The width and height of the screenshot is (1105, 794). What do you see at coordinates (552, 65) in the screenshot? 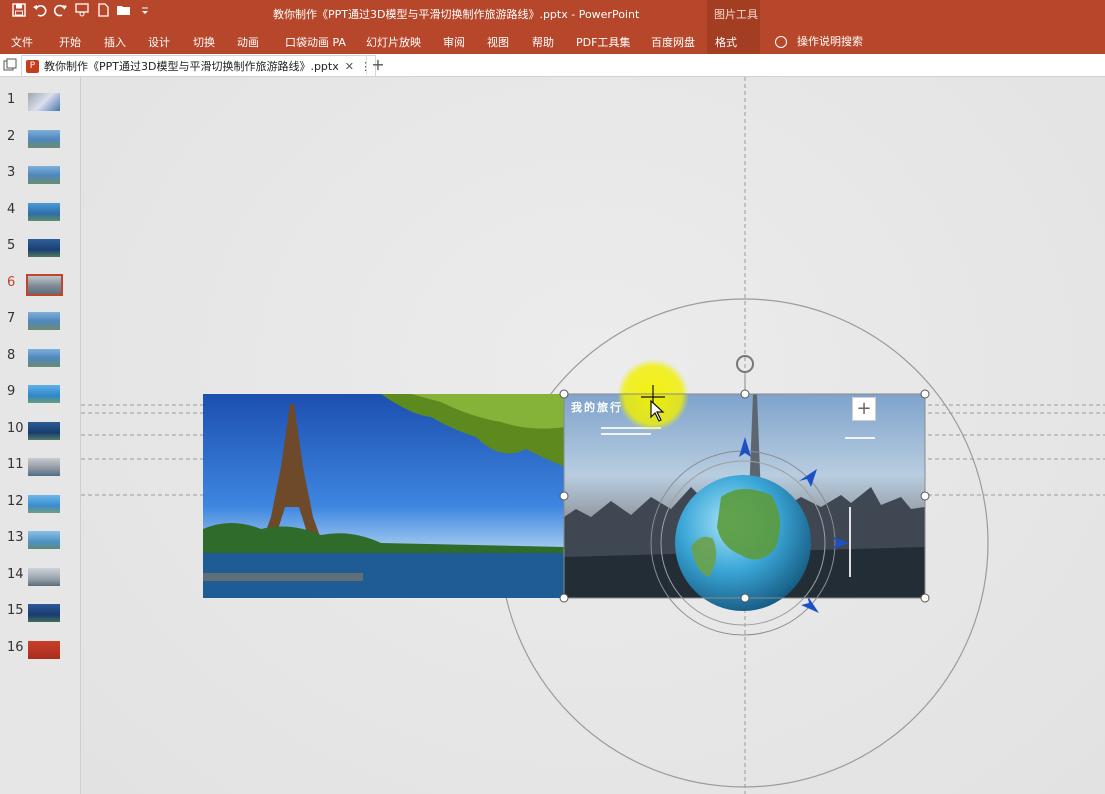
I see `document-tab-strip: P 教你制作《PPT通过3D模型与平滑切换制作旅游路线》.pptx ✕ ⋮ +` at bounding box center [552, 65].